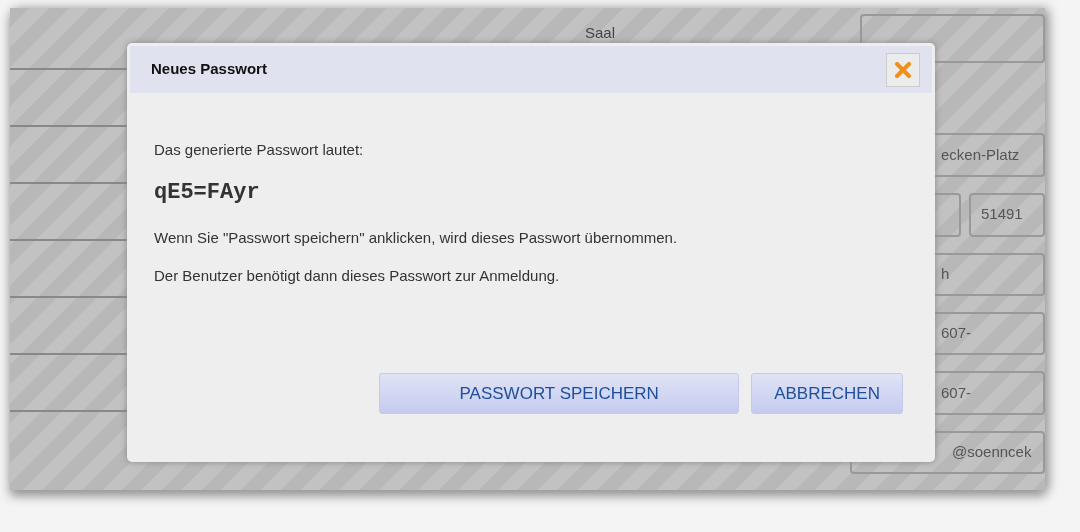 This screenshot has width=1080, height=532. I want to click on generated-password: qE5=FAyr, so click(207, 192).